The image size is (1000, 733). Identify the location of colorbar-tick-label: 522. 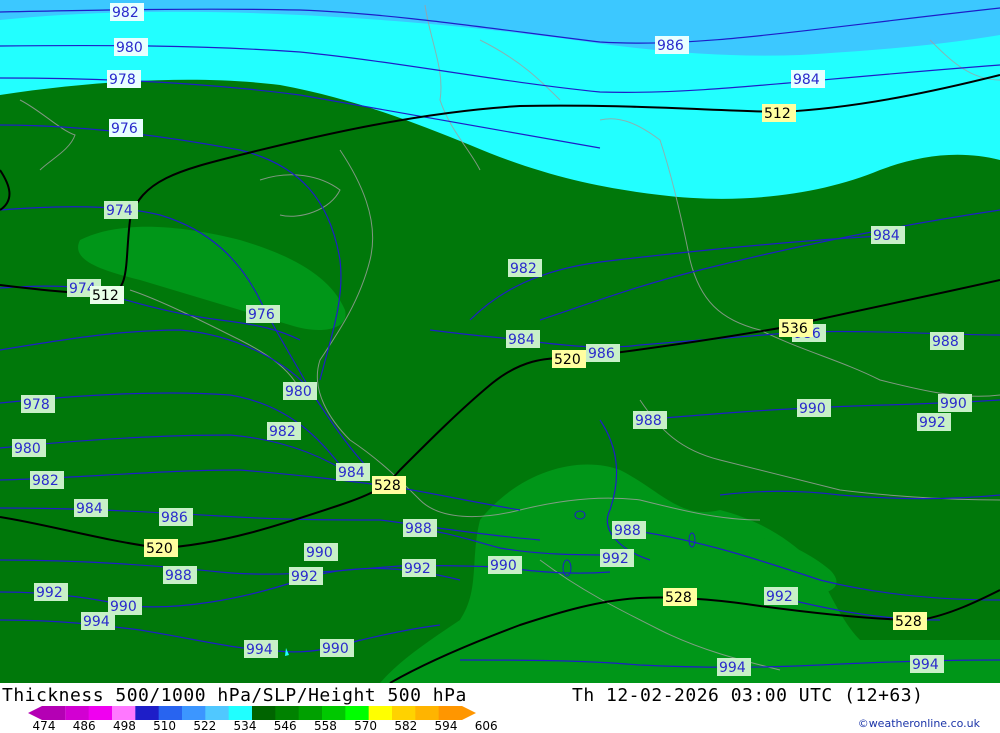
(205, 726).